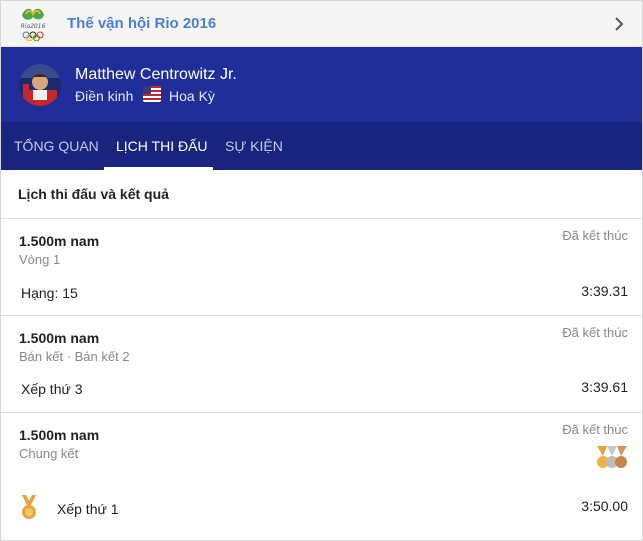 This screenshot has height=541, width=643. Describe the element at coordinates (49, 293) in the screenshot. I see `result-label: Hạng: 15` at that location.